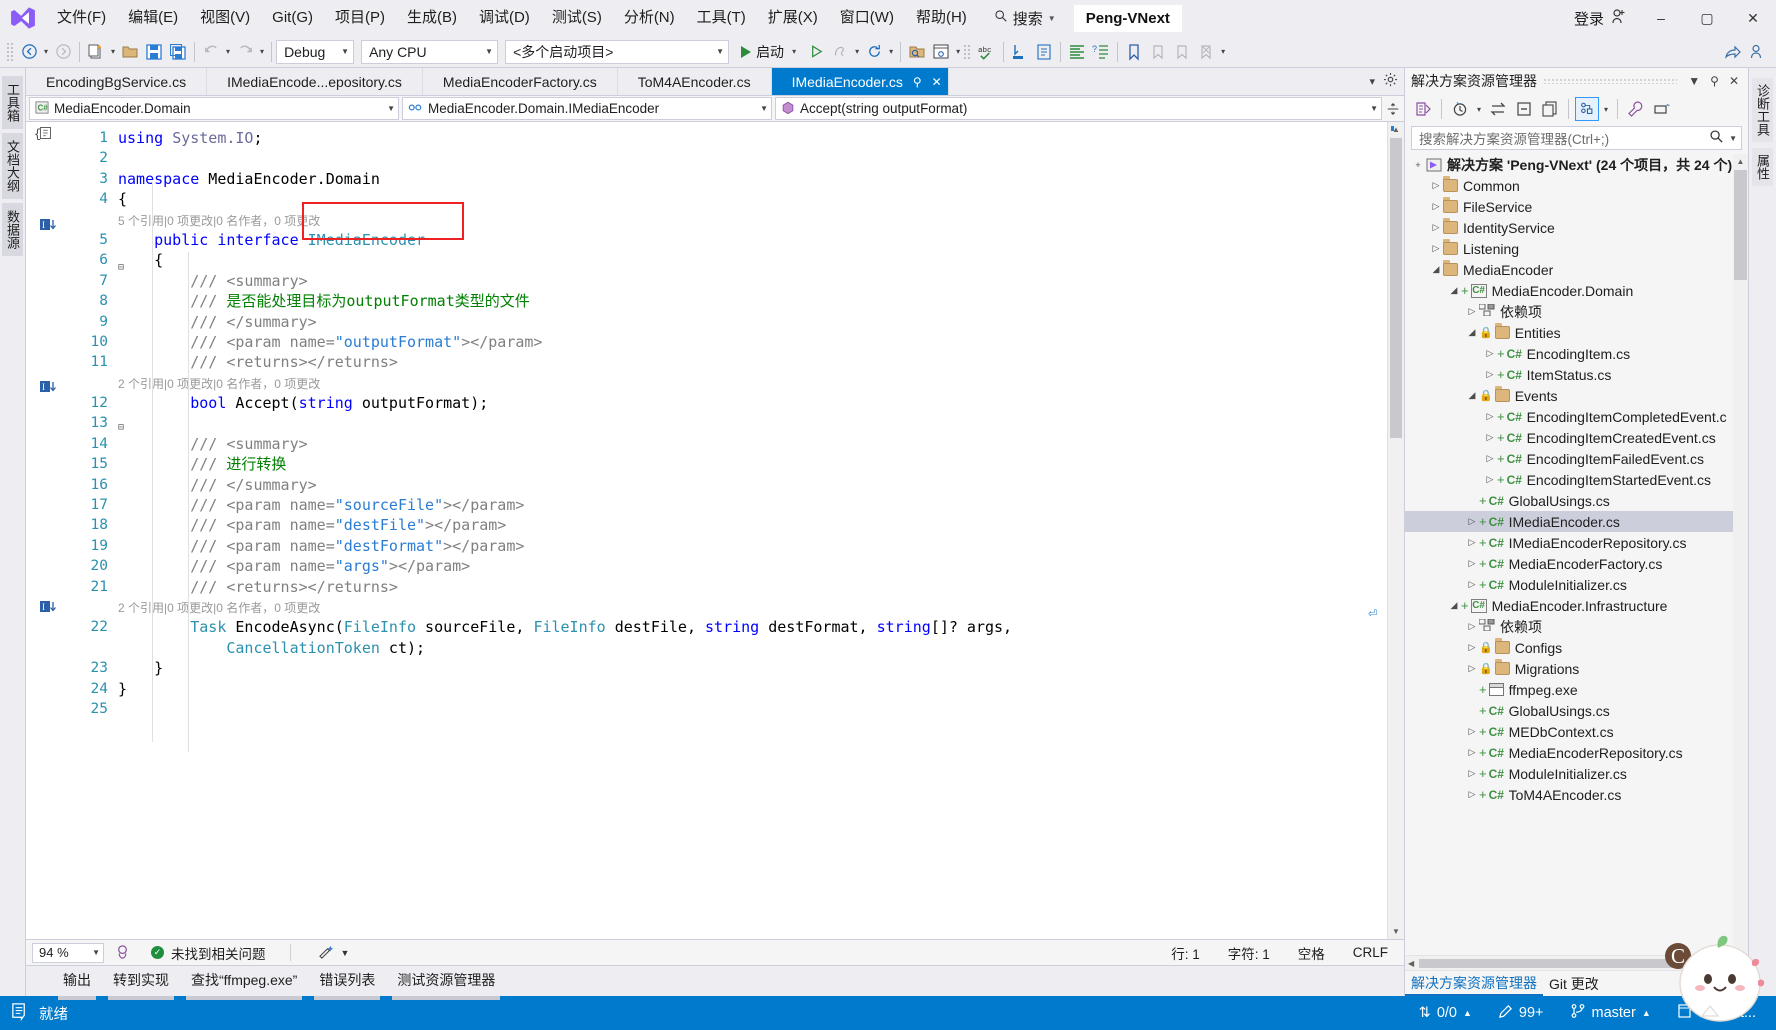 The image size is (1776, 1030). Describe the element at coordinates (1730, 138) in the screenshot. I see `search-options-chevron-icon: ▼` at that location.